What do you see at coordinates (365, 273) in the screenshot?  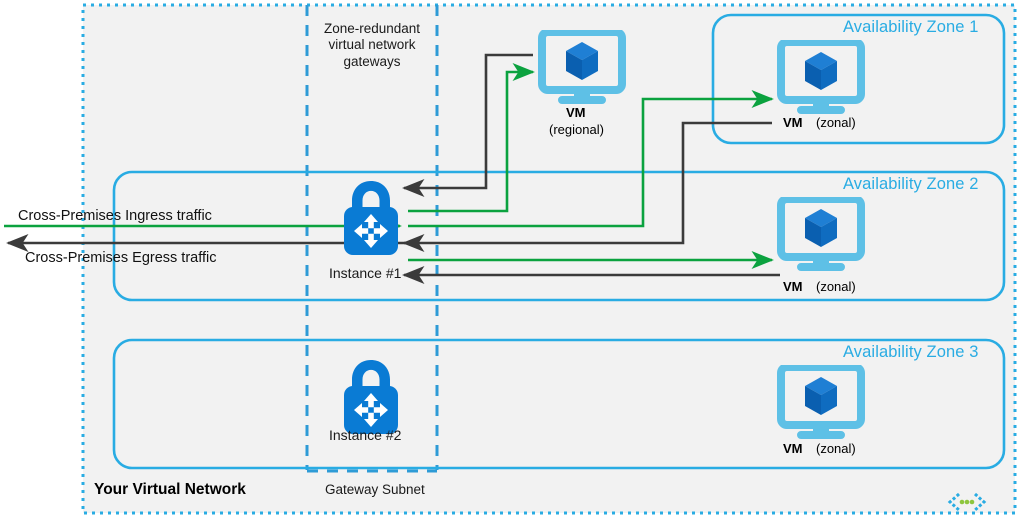 I see `gateway-instance-1-label: Instance #1` at bounding box center [365, 273].